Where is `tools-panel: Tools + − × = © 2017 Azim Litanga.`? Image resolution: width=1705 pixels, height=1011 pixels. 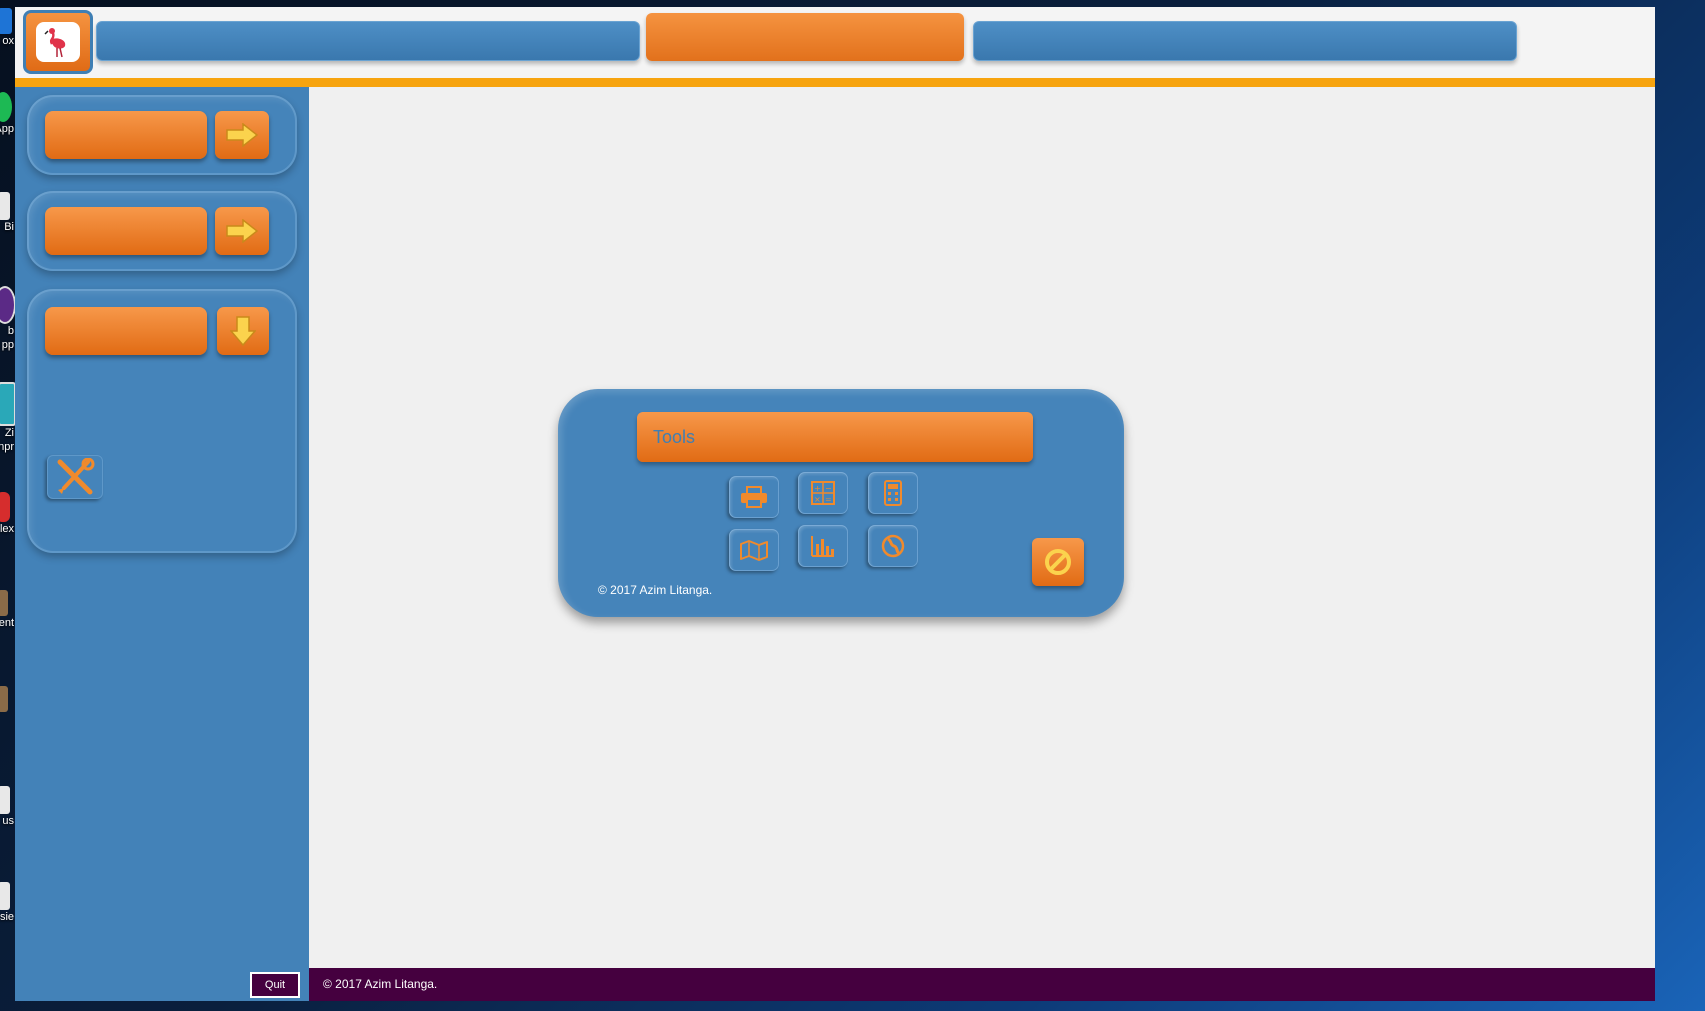 tools-panel: Tools + − × = © 2017 Azim Litanga. is located at coordinates (841, 503).